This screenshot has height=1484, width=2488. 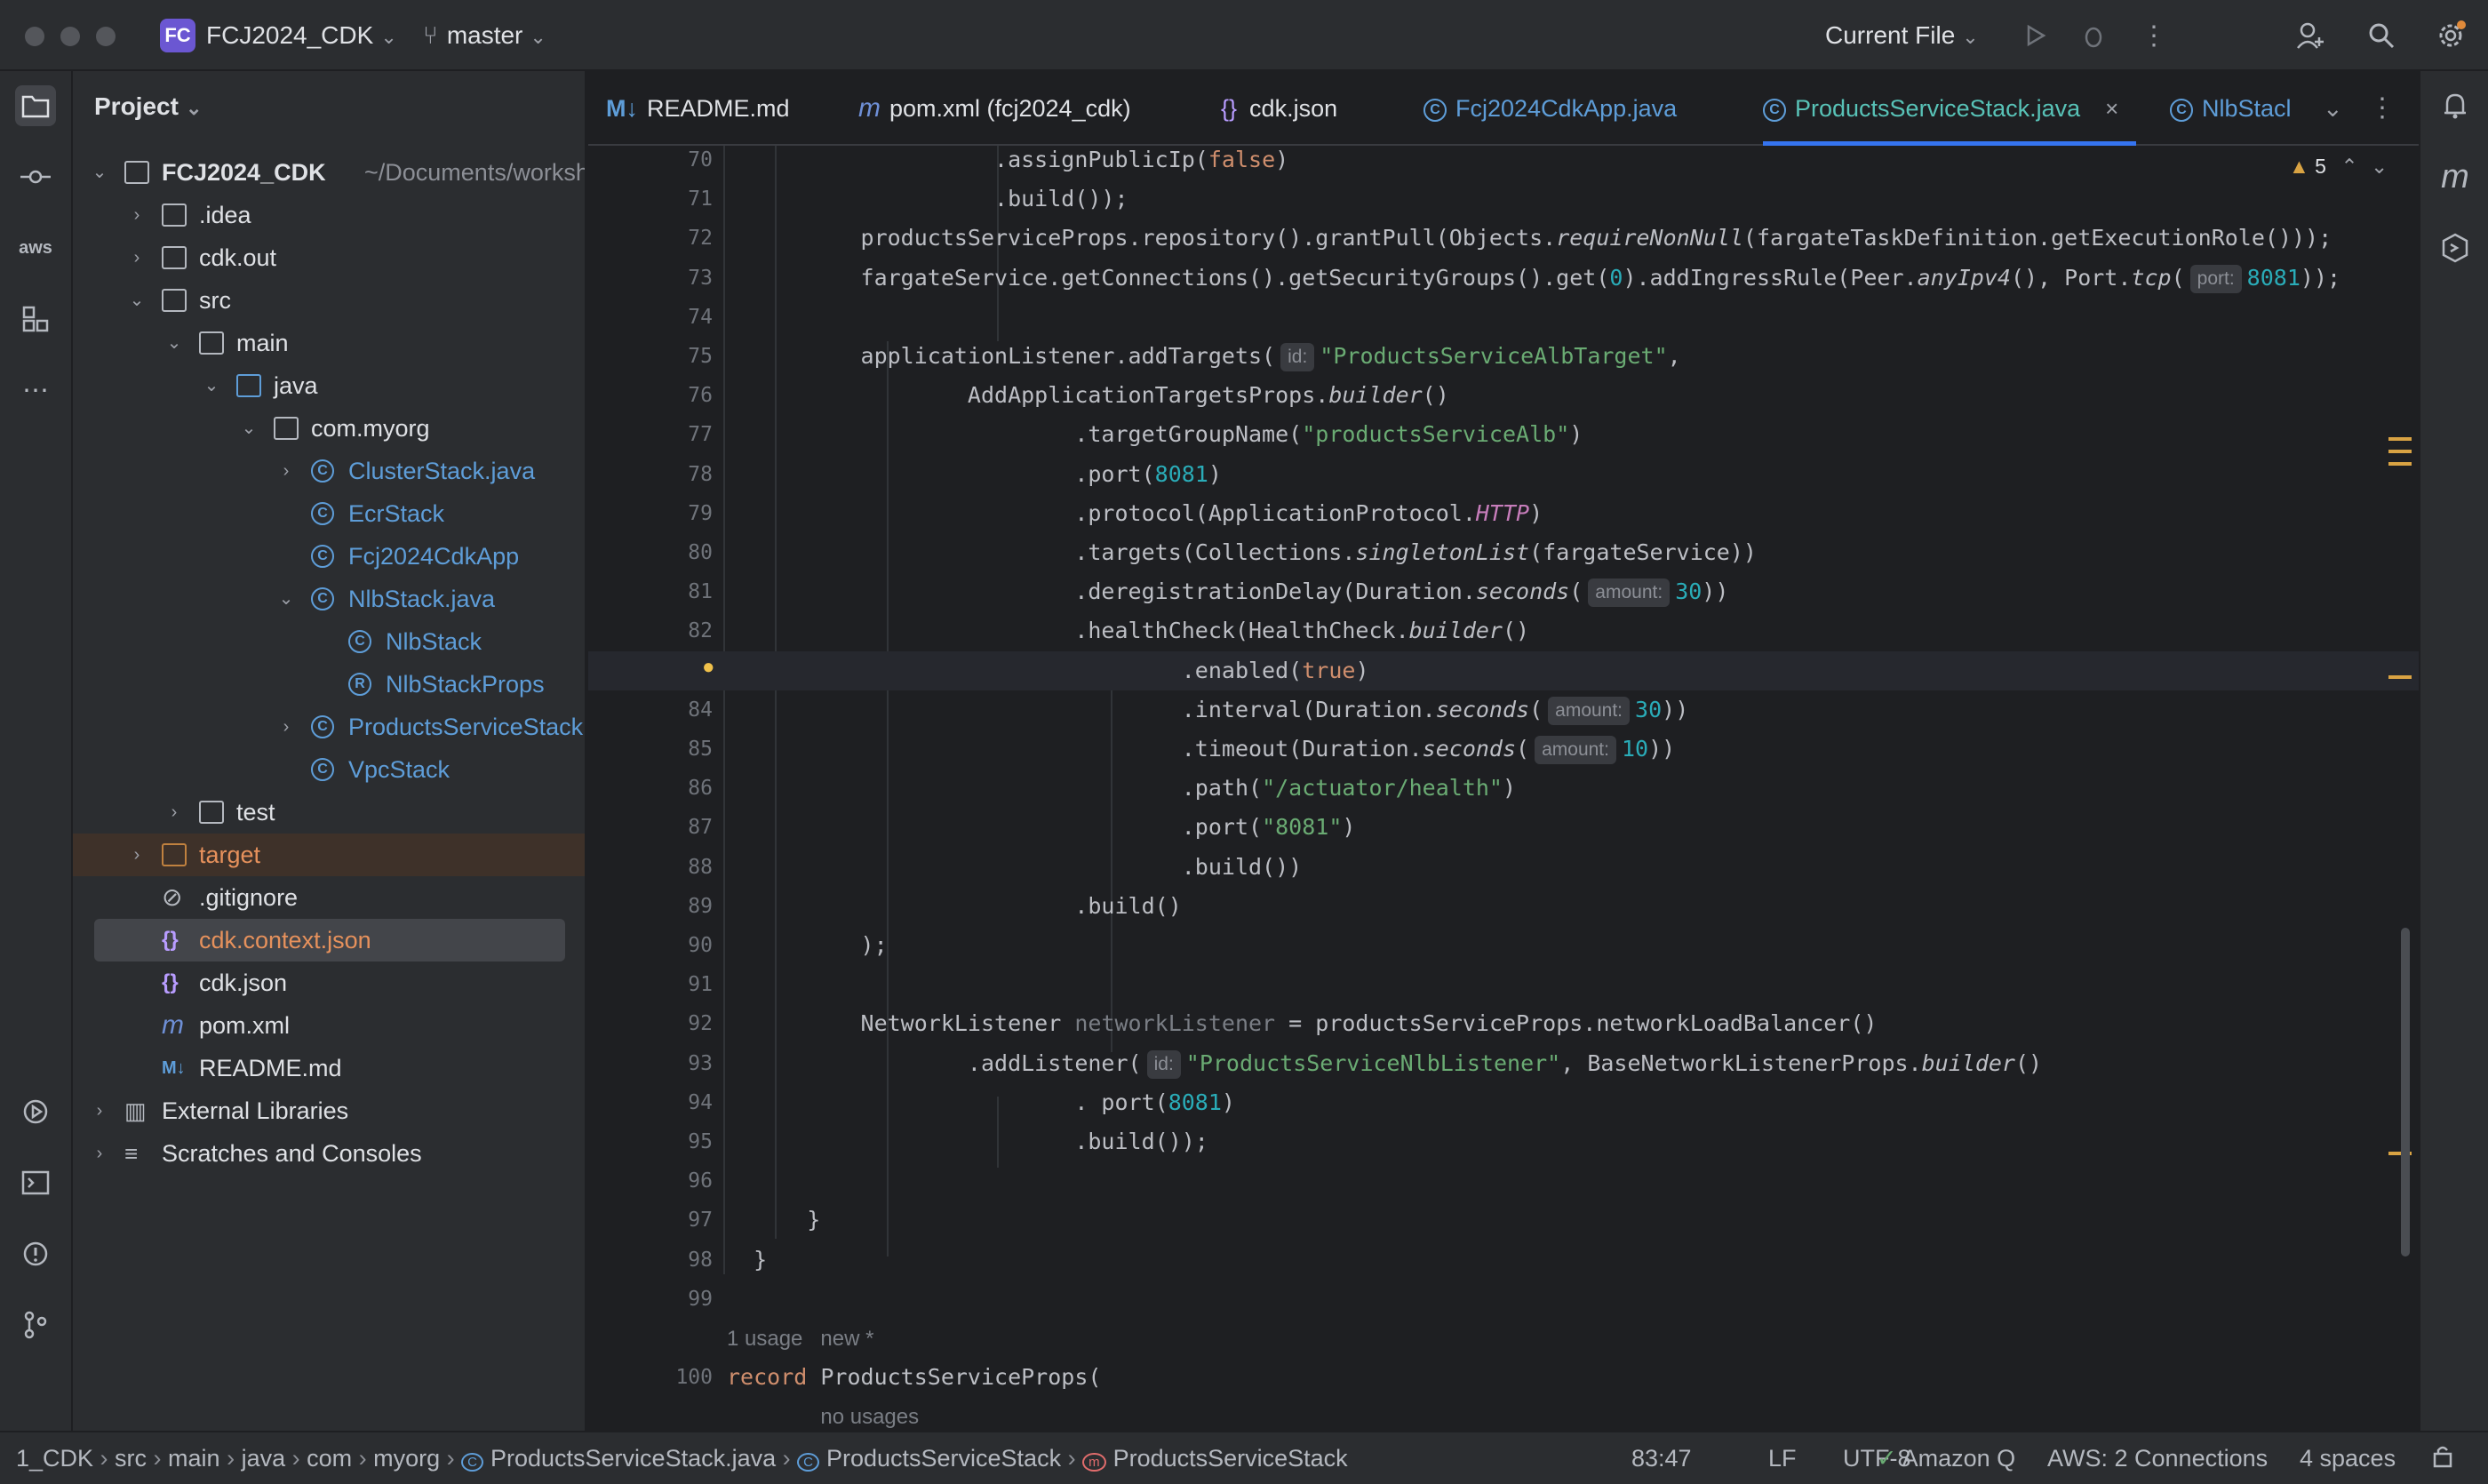 I want to click on tree-item: › cdk.out, so click(x=329, y=258).